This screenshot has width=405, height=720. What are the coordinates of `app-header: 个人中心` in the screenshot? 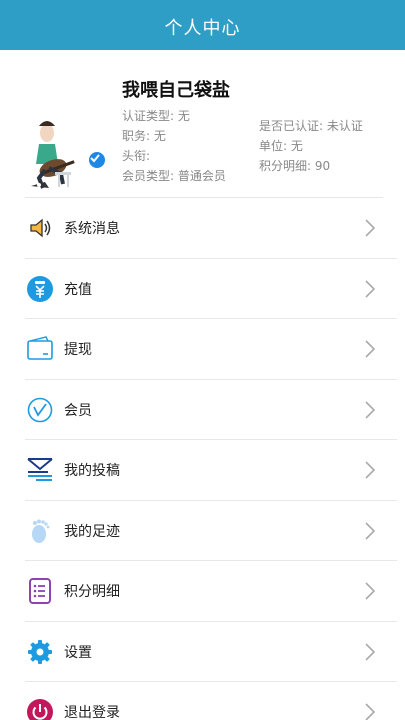 It's located at (202, 25).